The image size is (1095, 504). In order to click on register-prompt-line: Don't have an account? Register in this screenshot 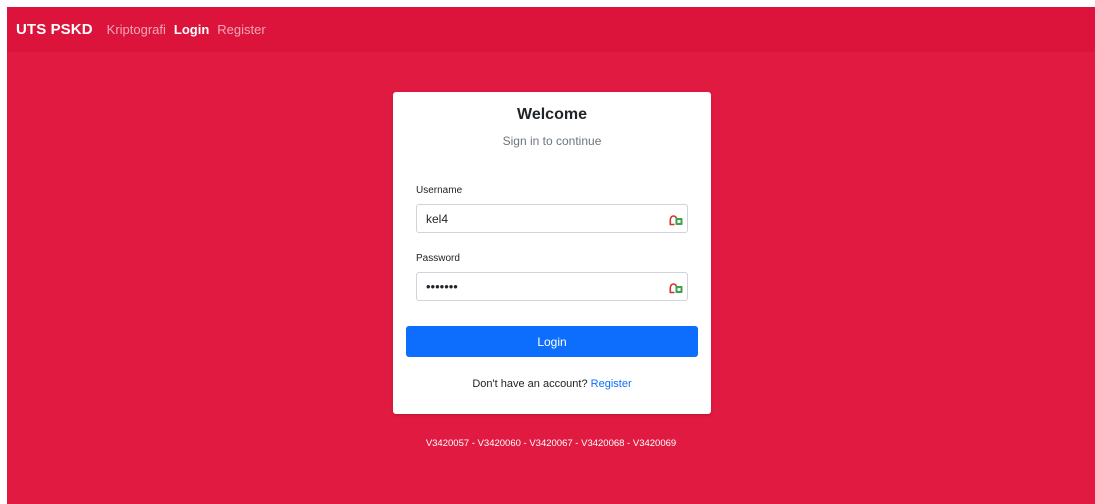, I will do `click(552, 384)`.